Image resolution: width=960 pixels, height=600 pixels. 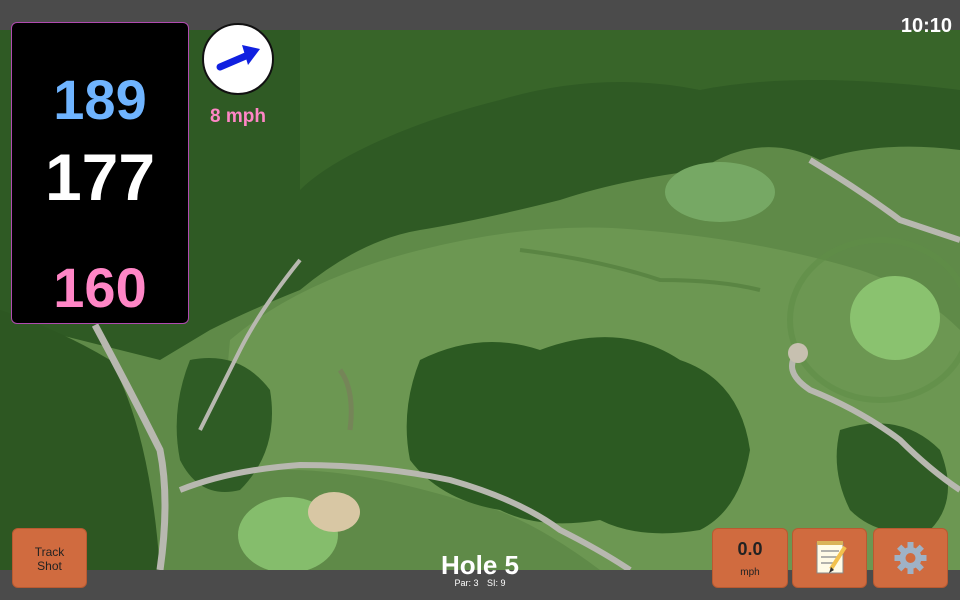 What do you see at coordinates (496, 583) in the screenshot?
I see `hole-si: SI: 9` at bounding box center [496, 583].